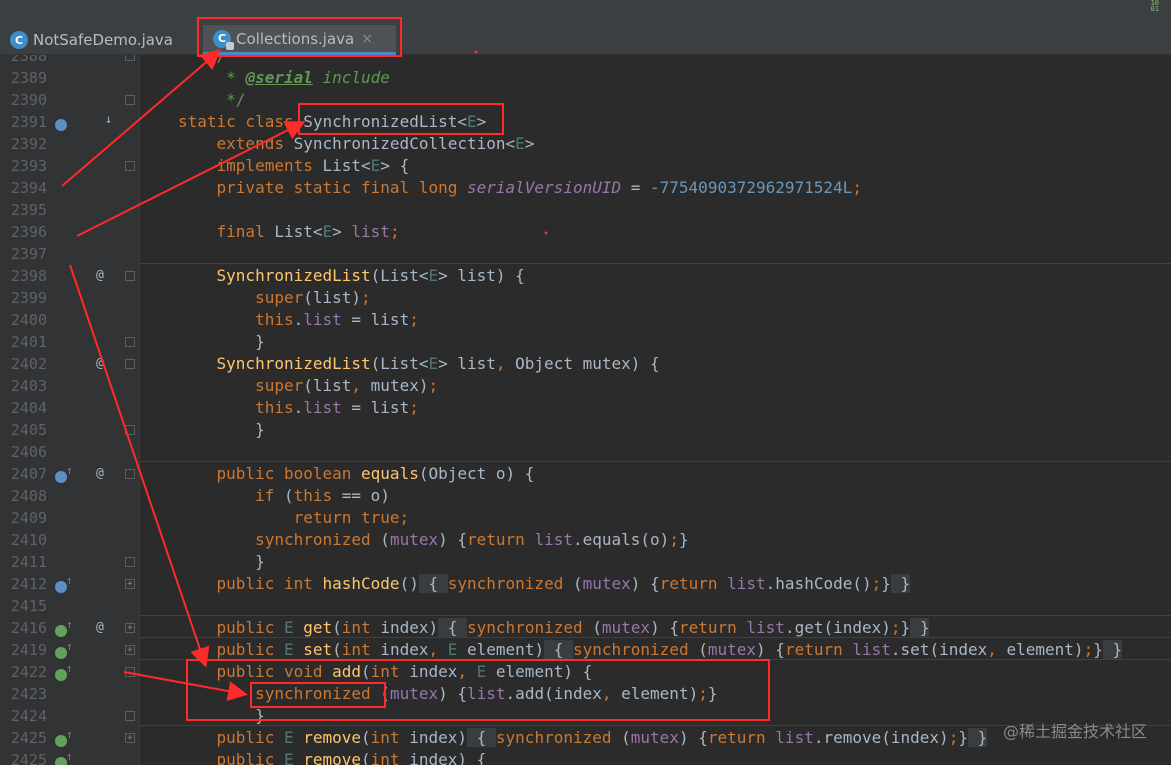 Image resolution: width=1171 pixels, height=765 pixels. Describe the element at coordinates (200, 495) in the screenshot. I see `code-line: 2408 if (this == o)` at that location.